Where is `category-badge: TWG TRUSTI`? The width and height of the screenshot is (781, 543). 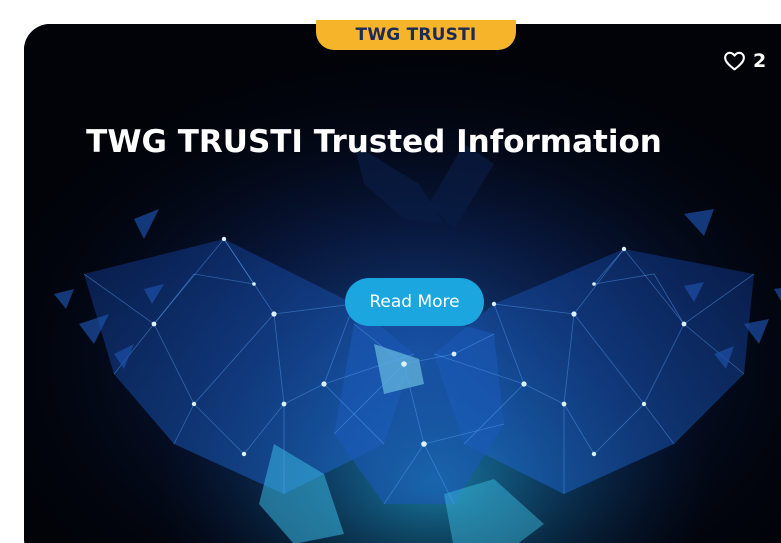 category-badge: TWG TRUSTI is located at coordinates (416, 35).